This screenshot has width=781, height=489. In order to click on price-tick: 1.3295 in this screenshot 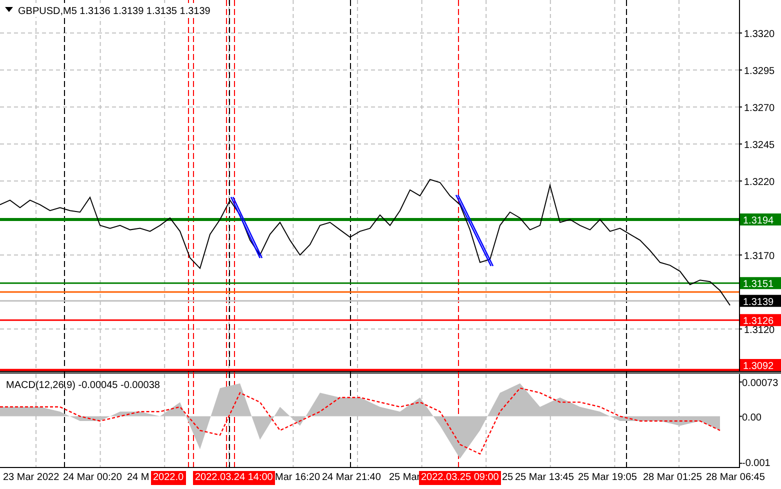, I will do `click(756, 71)`.